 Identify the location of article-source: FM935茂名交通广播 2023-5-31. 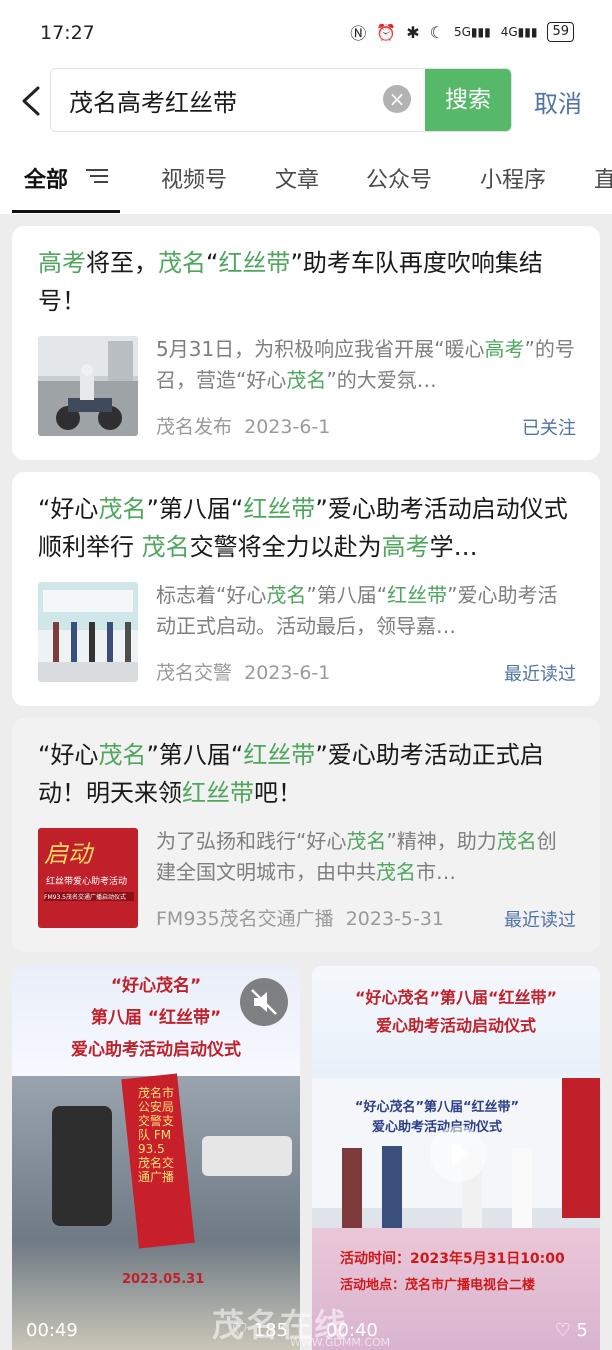
(300, 919).